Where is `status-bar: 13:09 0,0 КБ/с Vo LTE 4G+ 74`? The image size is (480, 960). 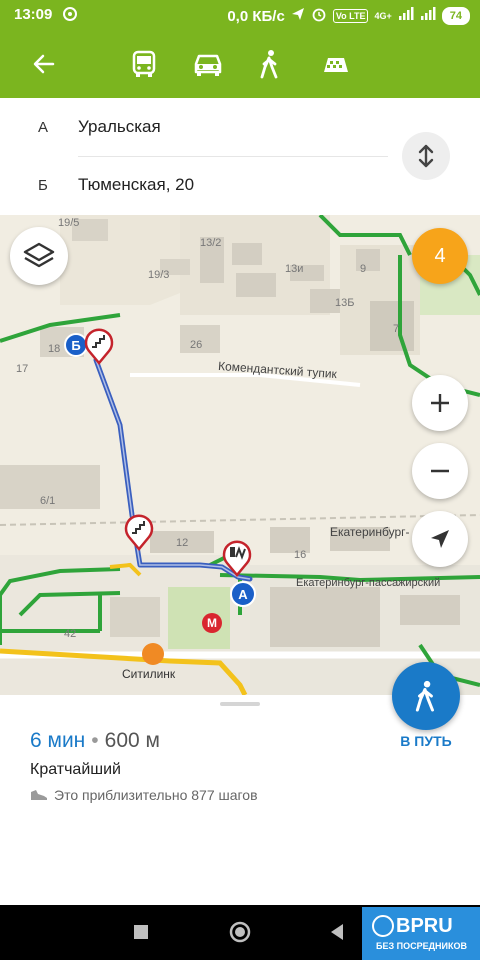
status-bar: 13:09 0,0 КБ/с Vo LTE 4G+ 74 is located at coordinates (240, 15).